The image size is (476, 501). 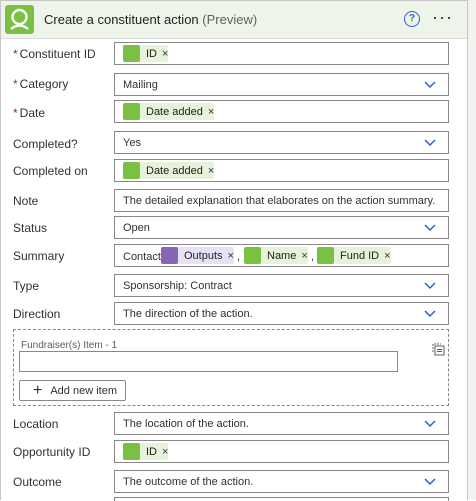 I want to click on add-new-item-button: + Add new item, so click(x=72, y=390).